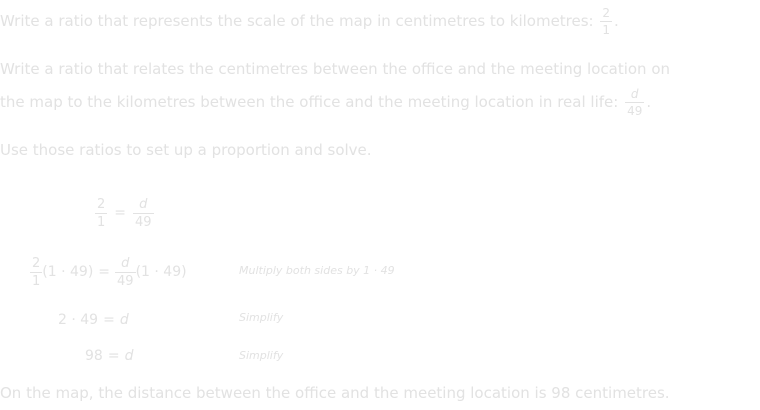 The height and width of the screenshot is (410, 760). I want to click on lhs-value: 98, so click(94, 356).